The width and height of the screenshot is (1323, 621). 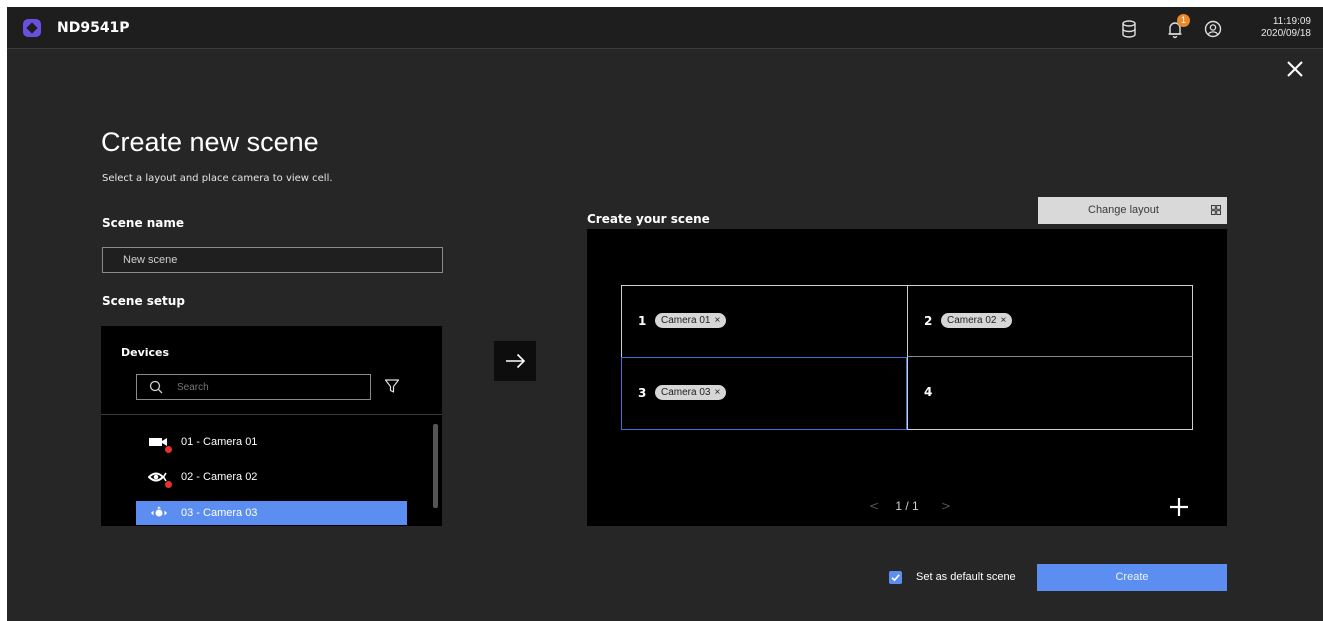 What do you see at coordinates (1050, 393) in the screenshot?
I see `scene-cell-4: 4` at bounding box center [1050, 393].